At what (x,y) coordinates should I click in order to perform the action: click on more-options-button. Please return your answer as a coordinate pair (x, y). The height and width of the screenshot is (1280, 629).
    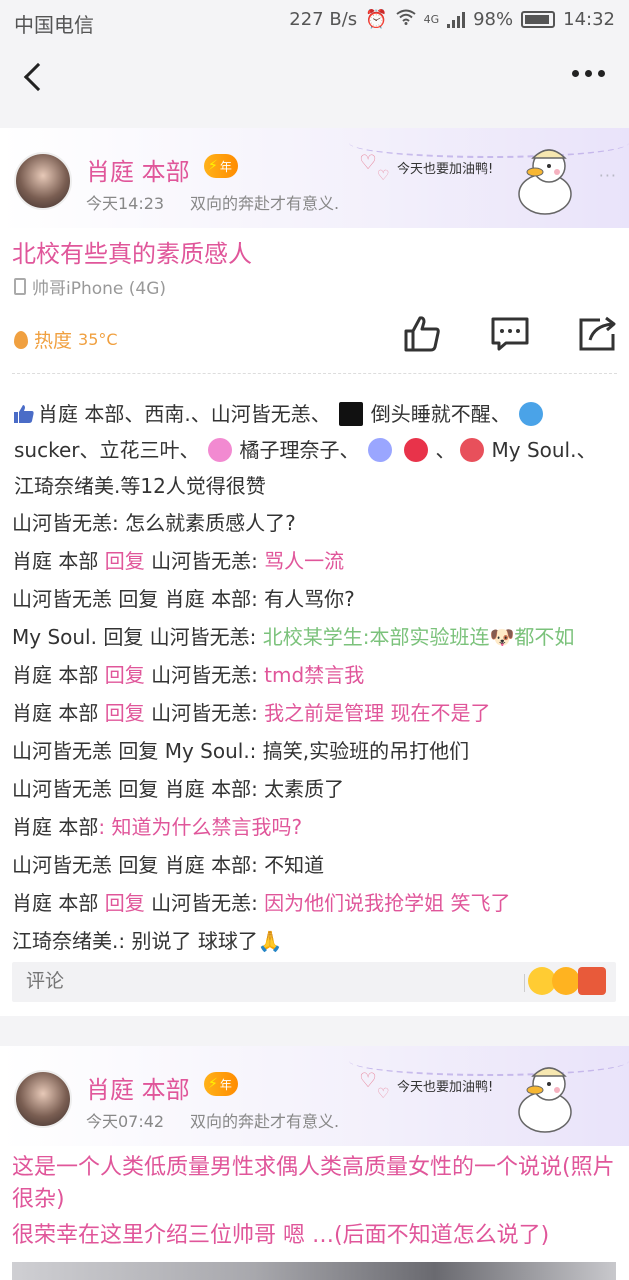
    Looking at the image, I should click on (588, 73).